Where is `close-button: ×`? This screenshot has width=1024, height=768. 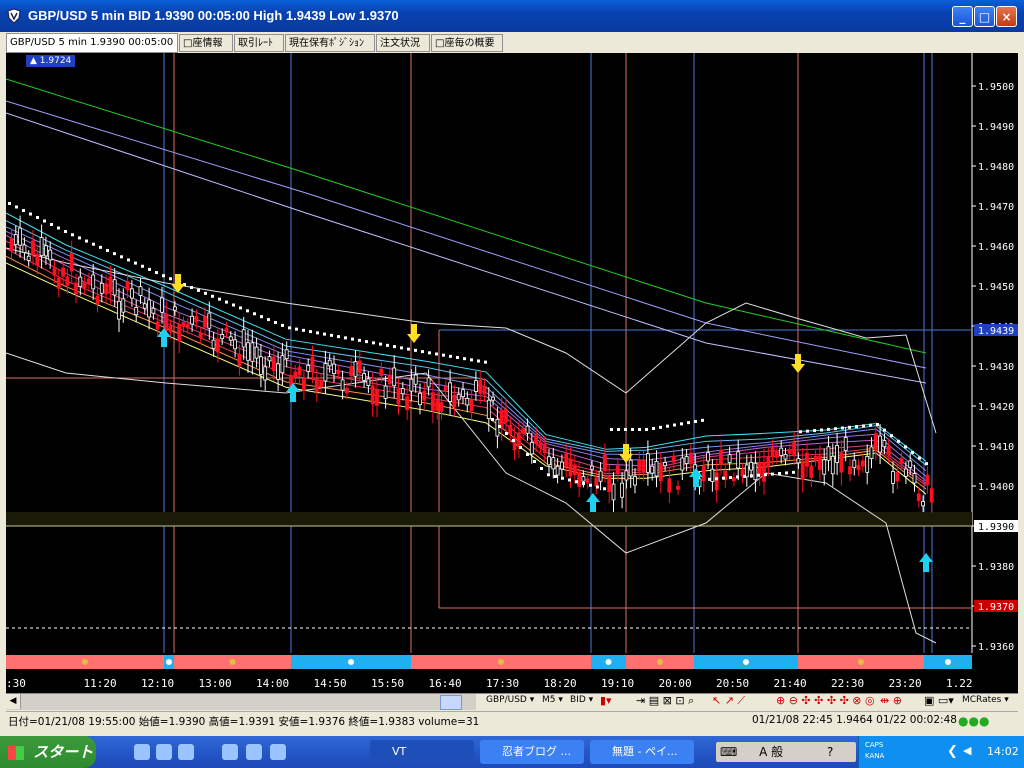
close-button: × is located at coordinates (1006, 16).